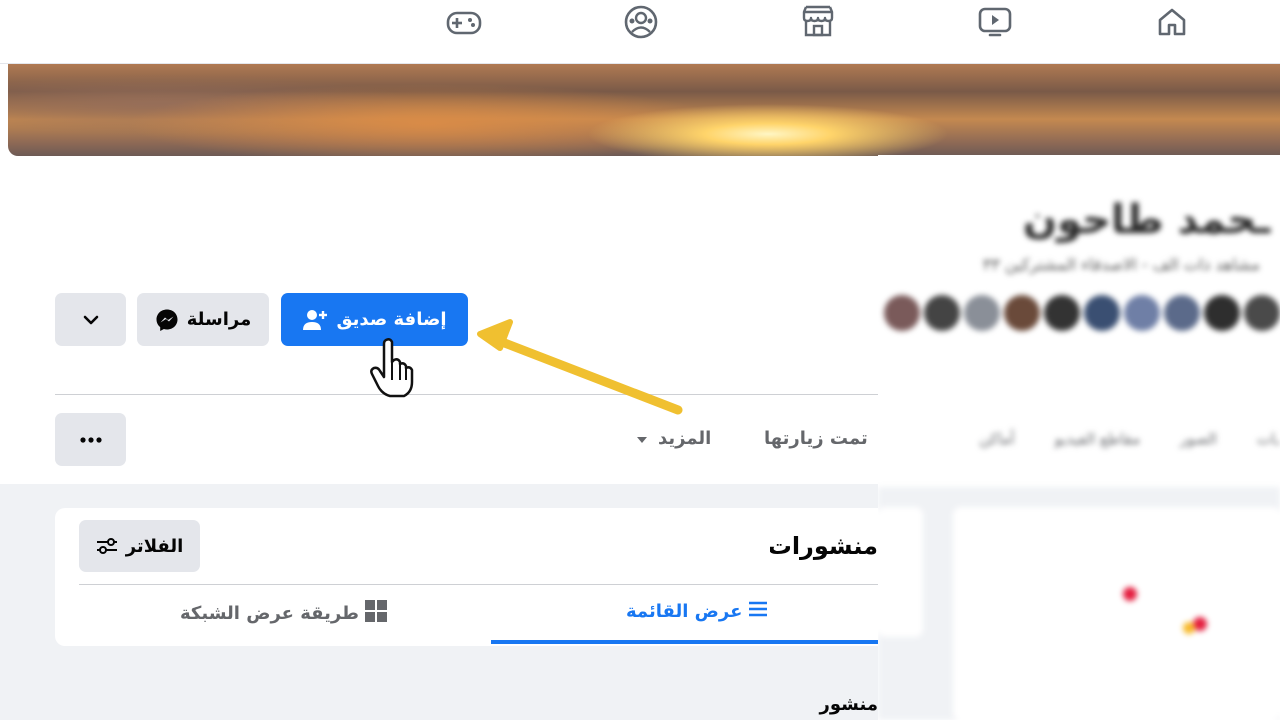 Image resolution: width=1280 pixels, height=720 pixels. What do you see at coordinates (315, 320) in the screenshot?
I see `add-friend-icon` at bounding box center [315, 320].